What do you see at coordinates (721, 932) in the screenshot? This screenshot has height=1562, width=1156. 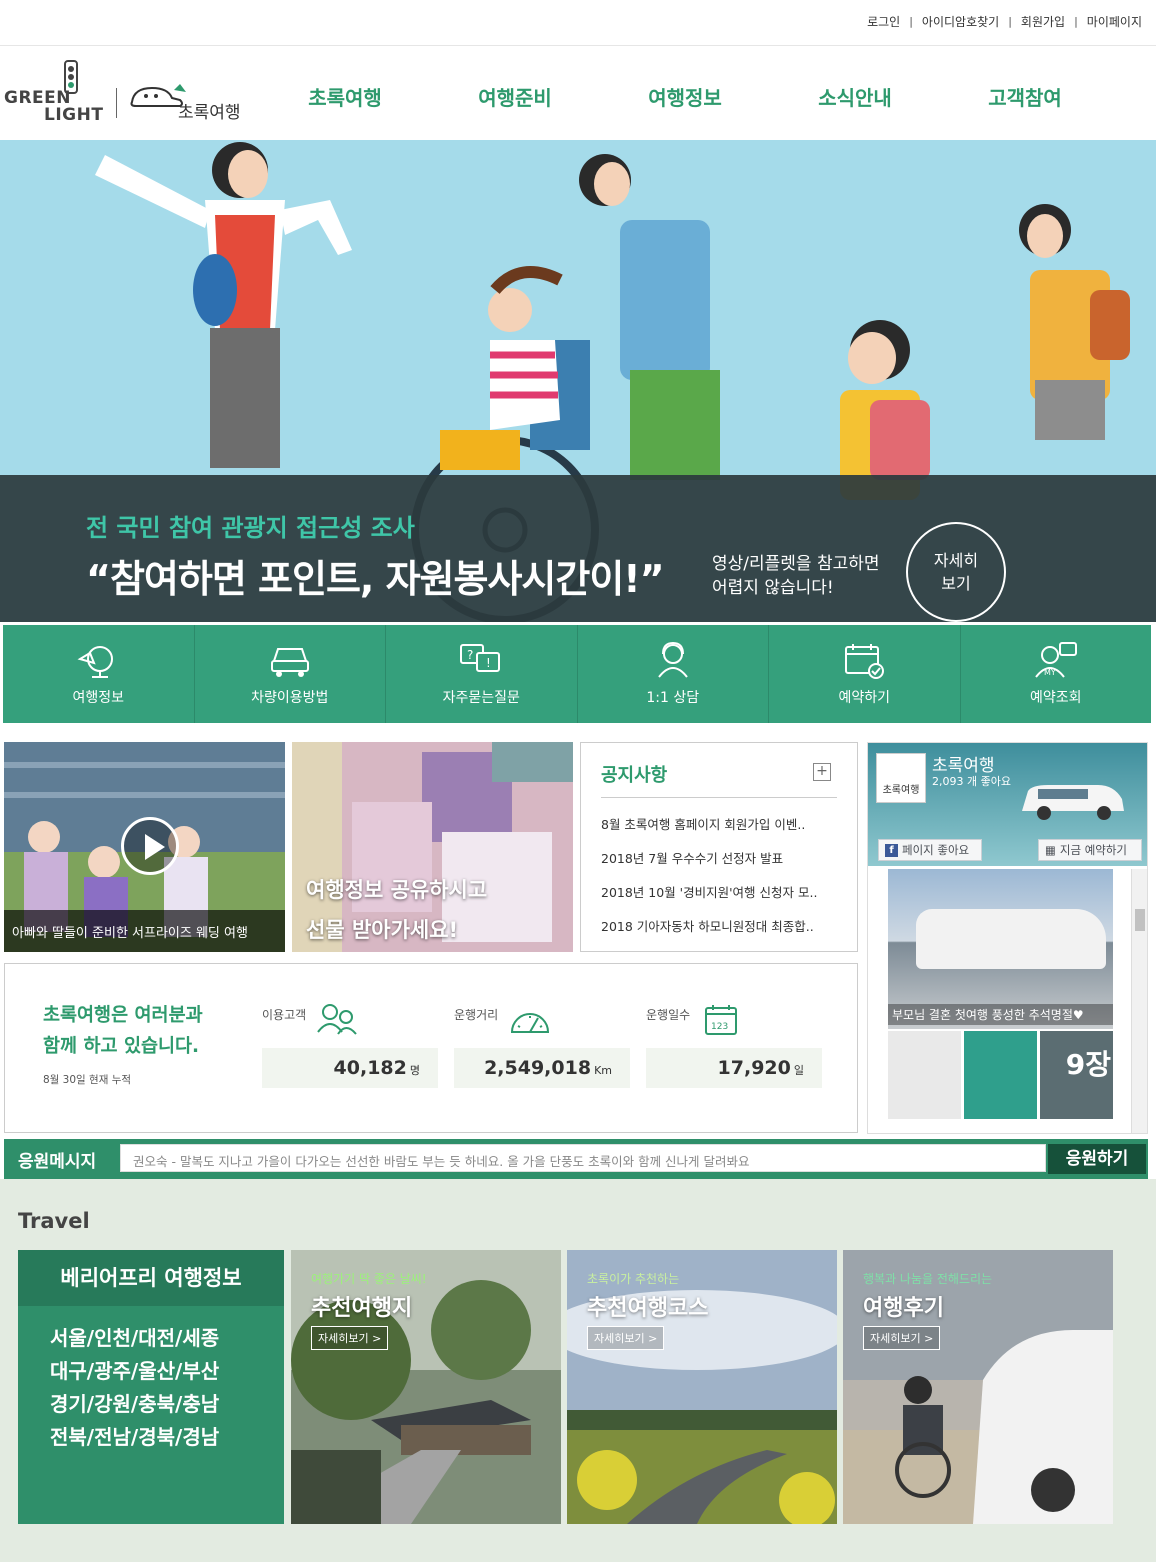 I see `notice-item: 2018 기아자동차 하모니원정대 최종합..` at bounding box center [721, 932].